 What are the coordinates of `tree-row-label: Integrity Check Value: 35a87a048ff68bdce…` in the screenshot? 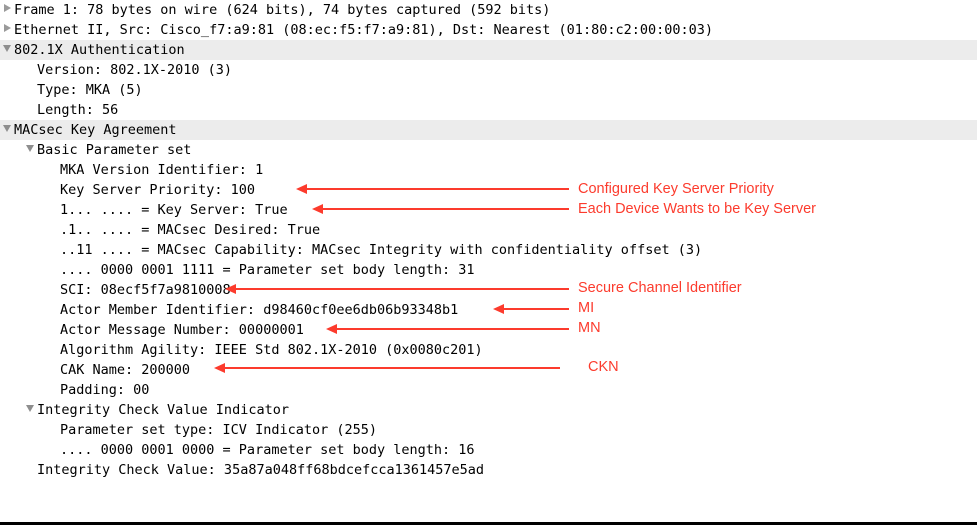 It's located at (261, 470).